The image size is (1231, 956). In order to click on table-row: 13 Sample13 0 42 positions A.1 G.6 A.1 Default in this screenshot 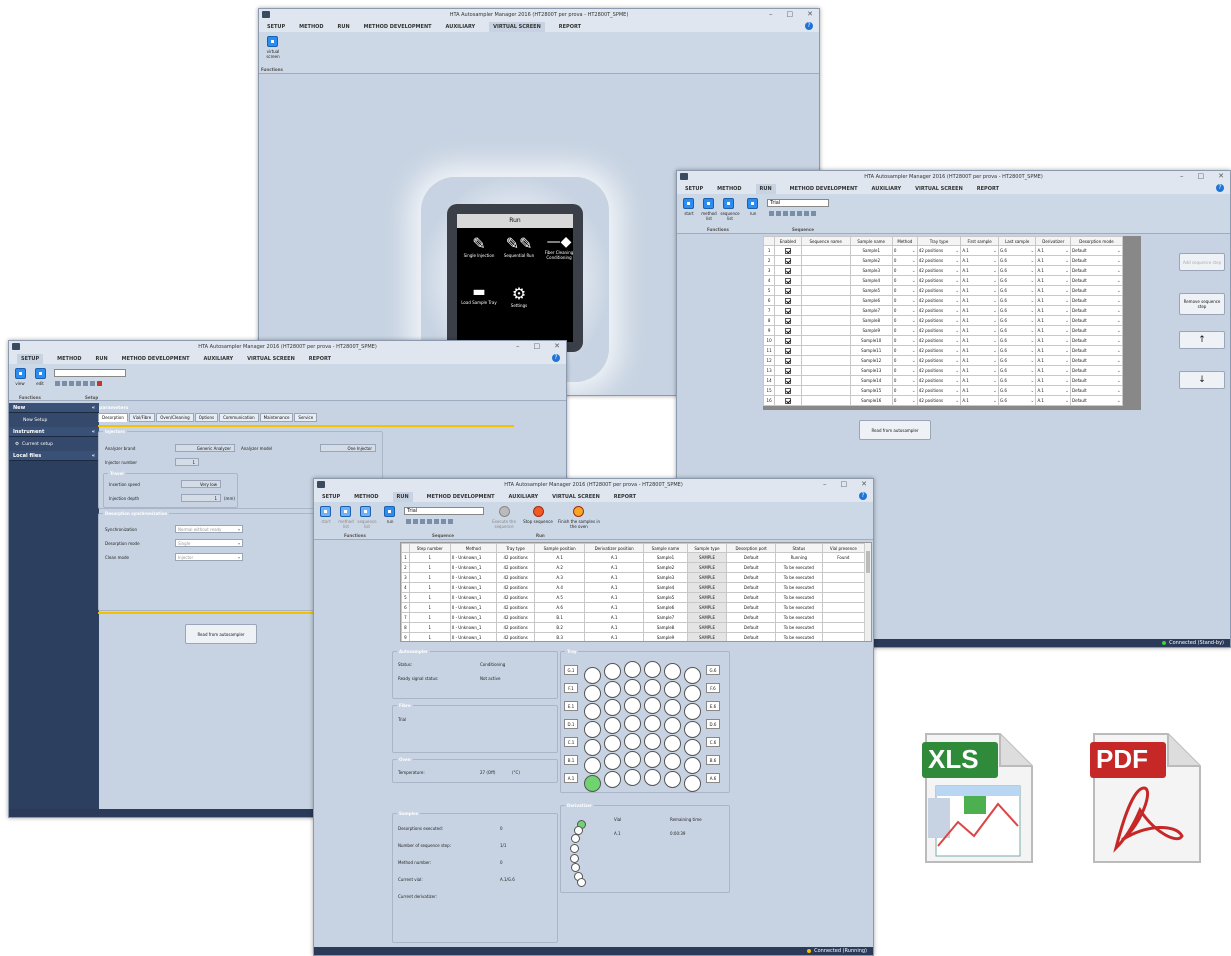, I will do `click(942, 370)`.